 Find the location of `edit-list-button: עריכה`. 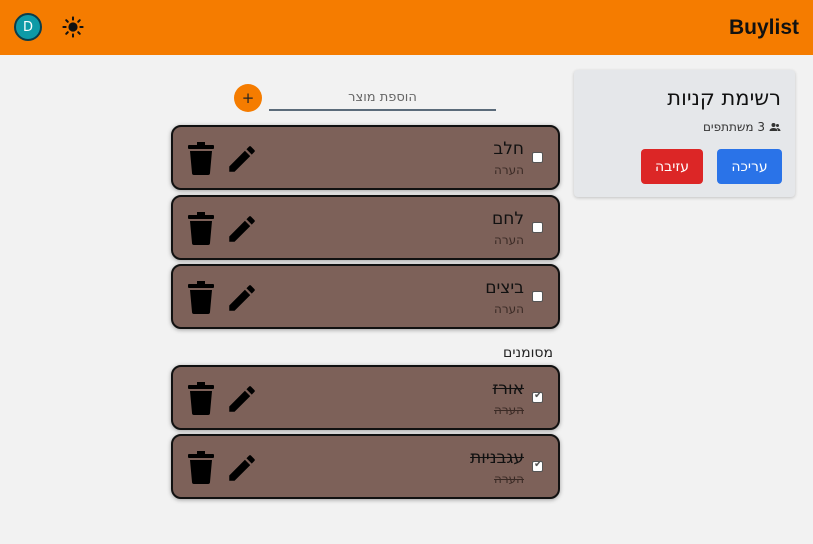

edit-list-button: עריכה is located at coordinates (749, 166).